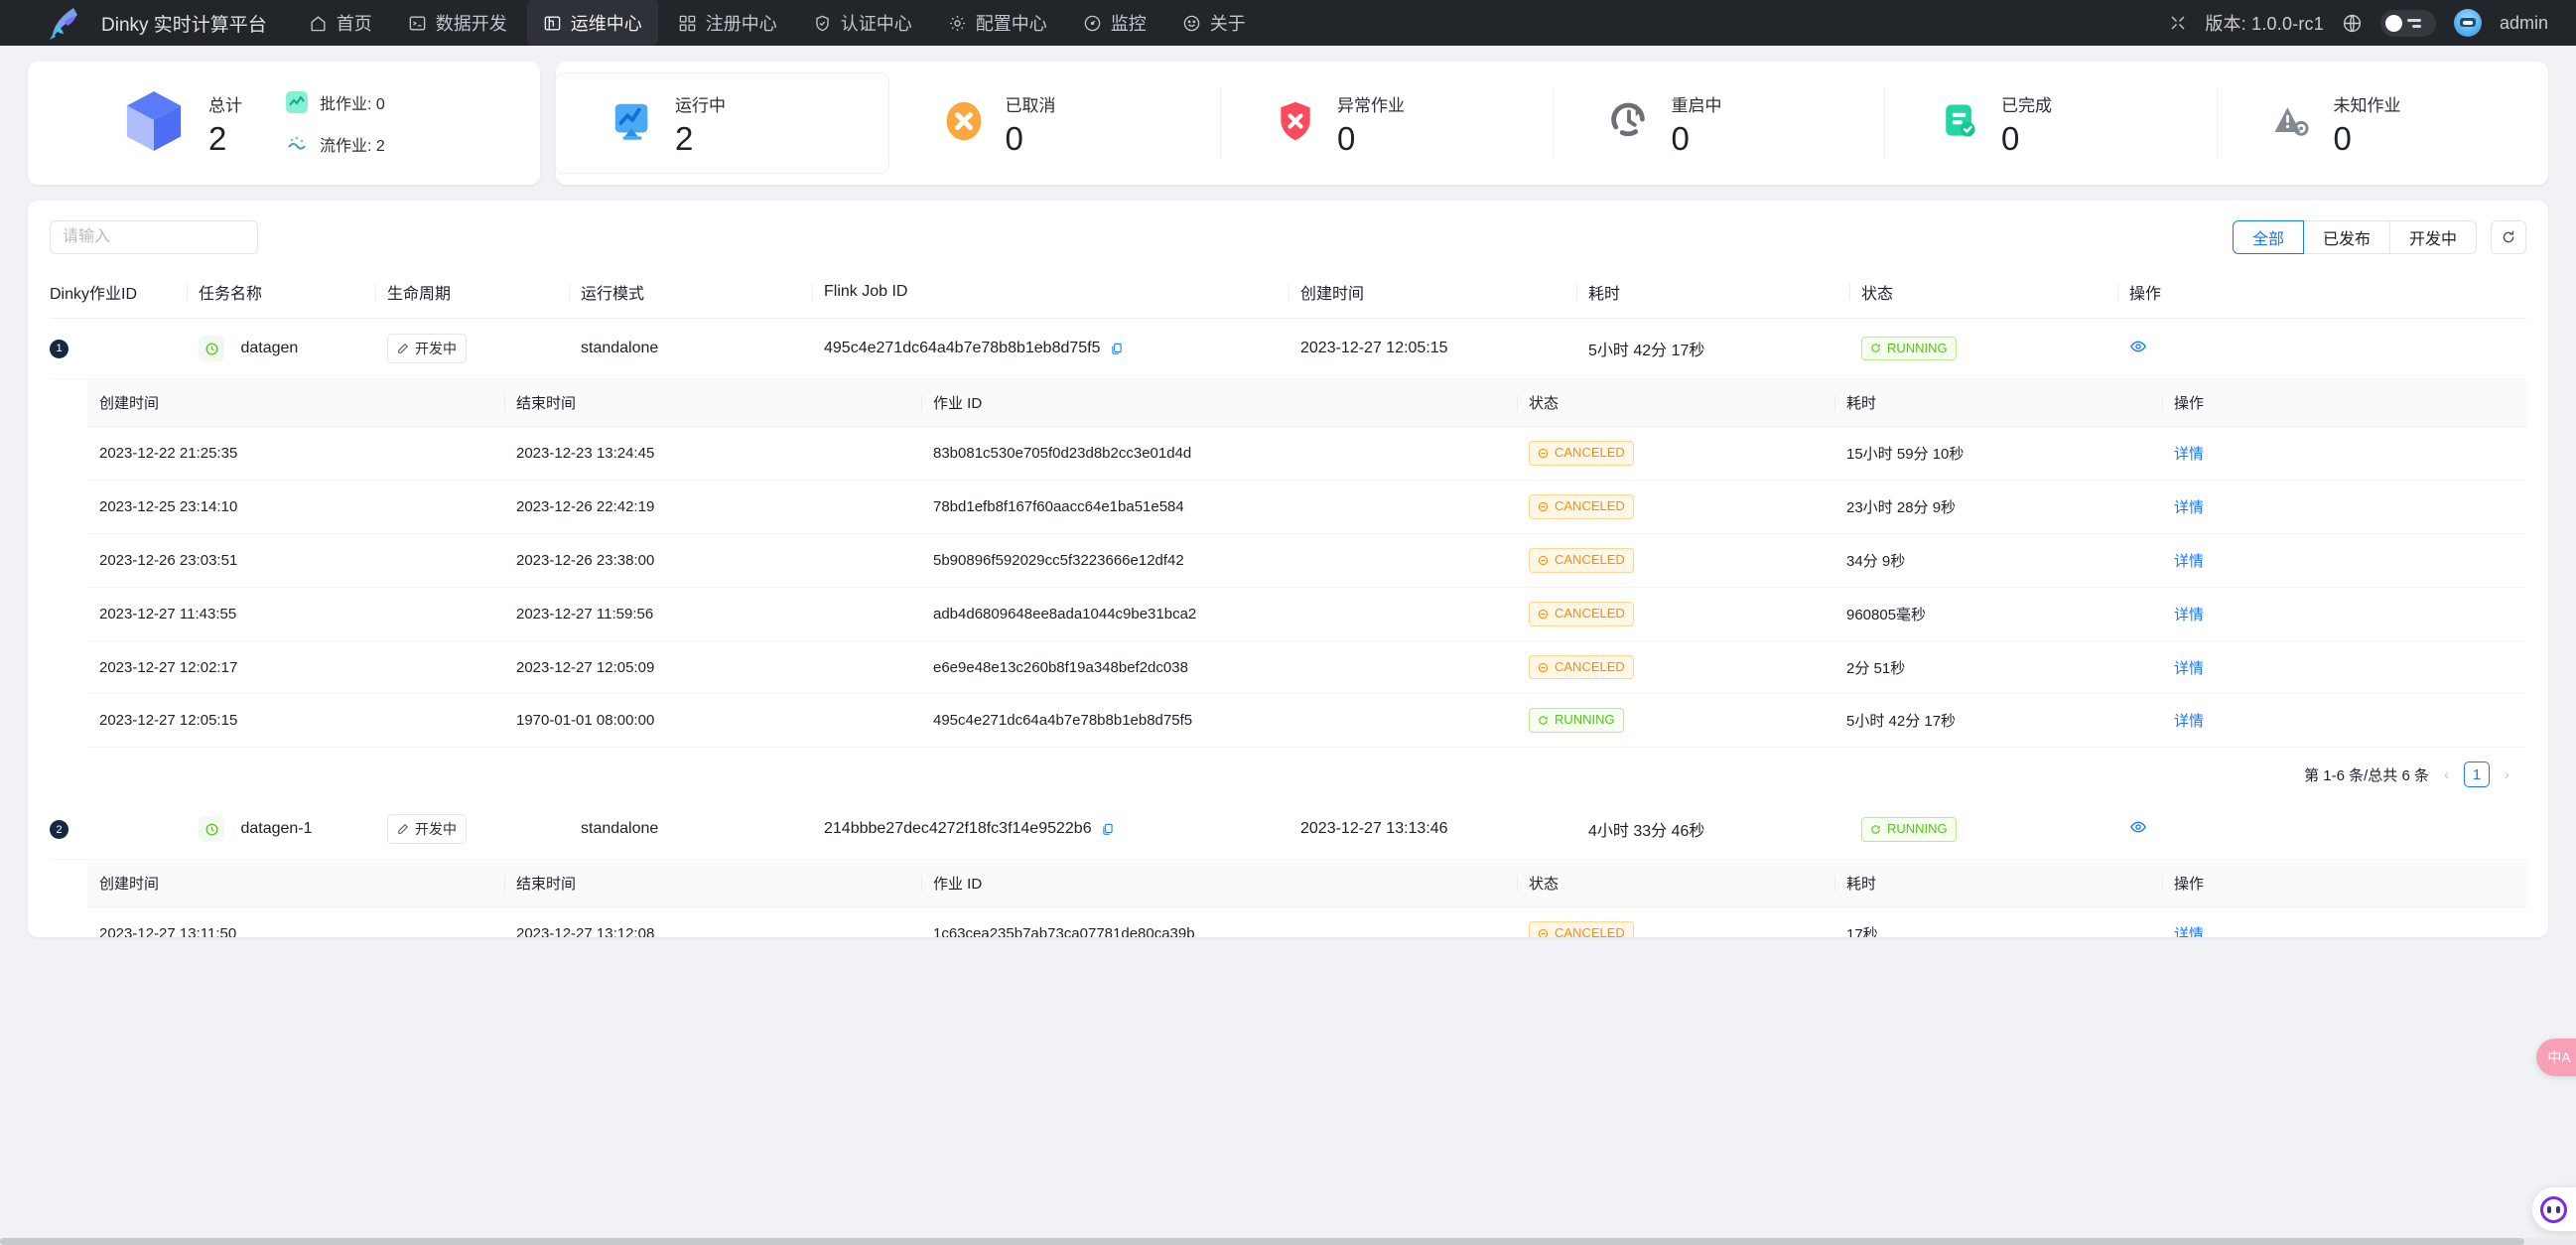 Image resolution: width=2576 pixels, height=1245 pixels. I want to click on chat-bot-fab, so click(2554, 1209).